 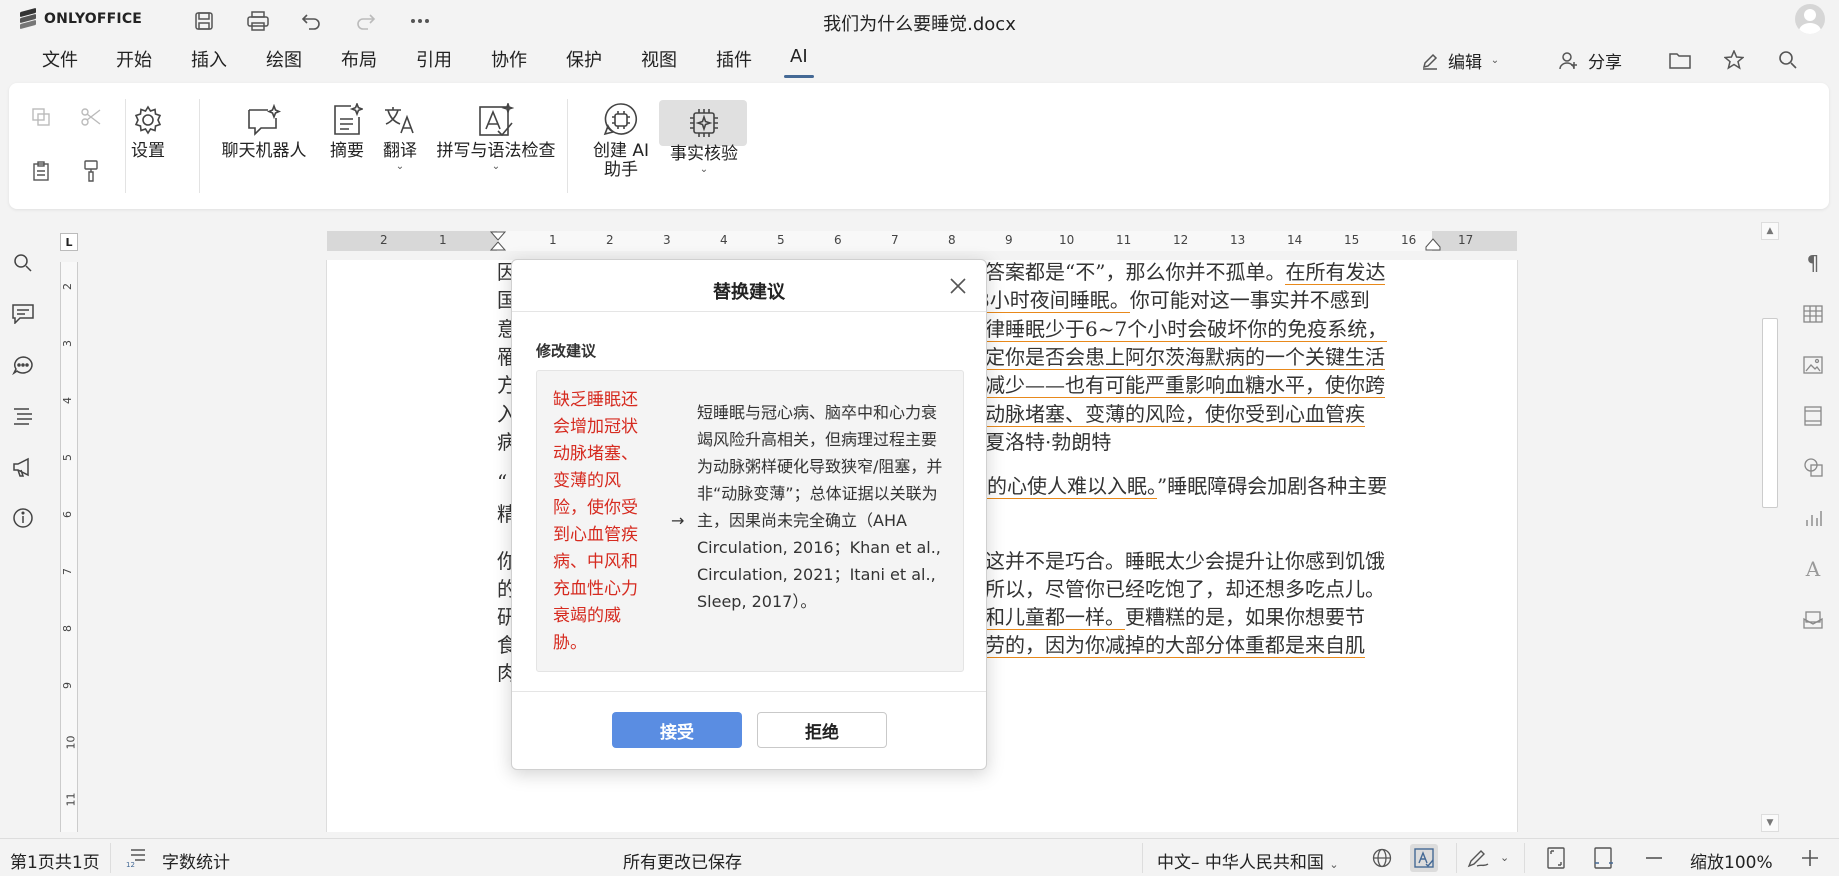 What do you see at coordinates (41, 171) in the screenshot?
I see `paste-icon` at bounding box center [41, 171].